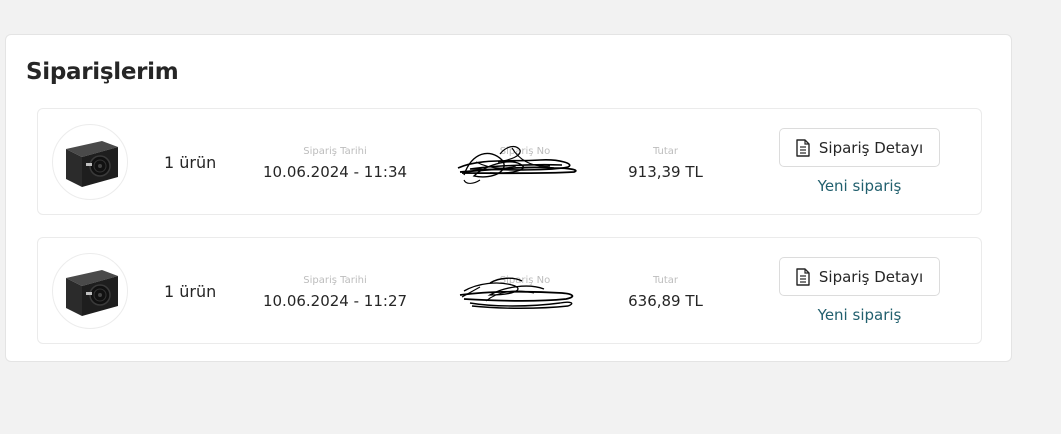  I want to click on order-amount: Tutar 913,39 TL, so click(665, 163).